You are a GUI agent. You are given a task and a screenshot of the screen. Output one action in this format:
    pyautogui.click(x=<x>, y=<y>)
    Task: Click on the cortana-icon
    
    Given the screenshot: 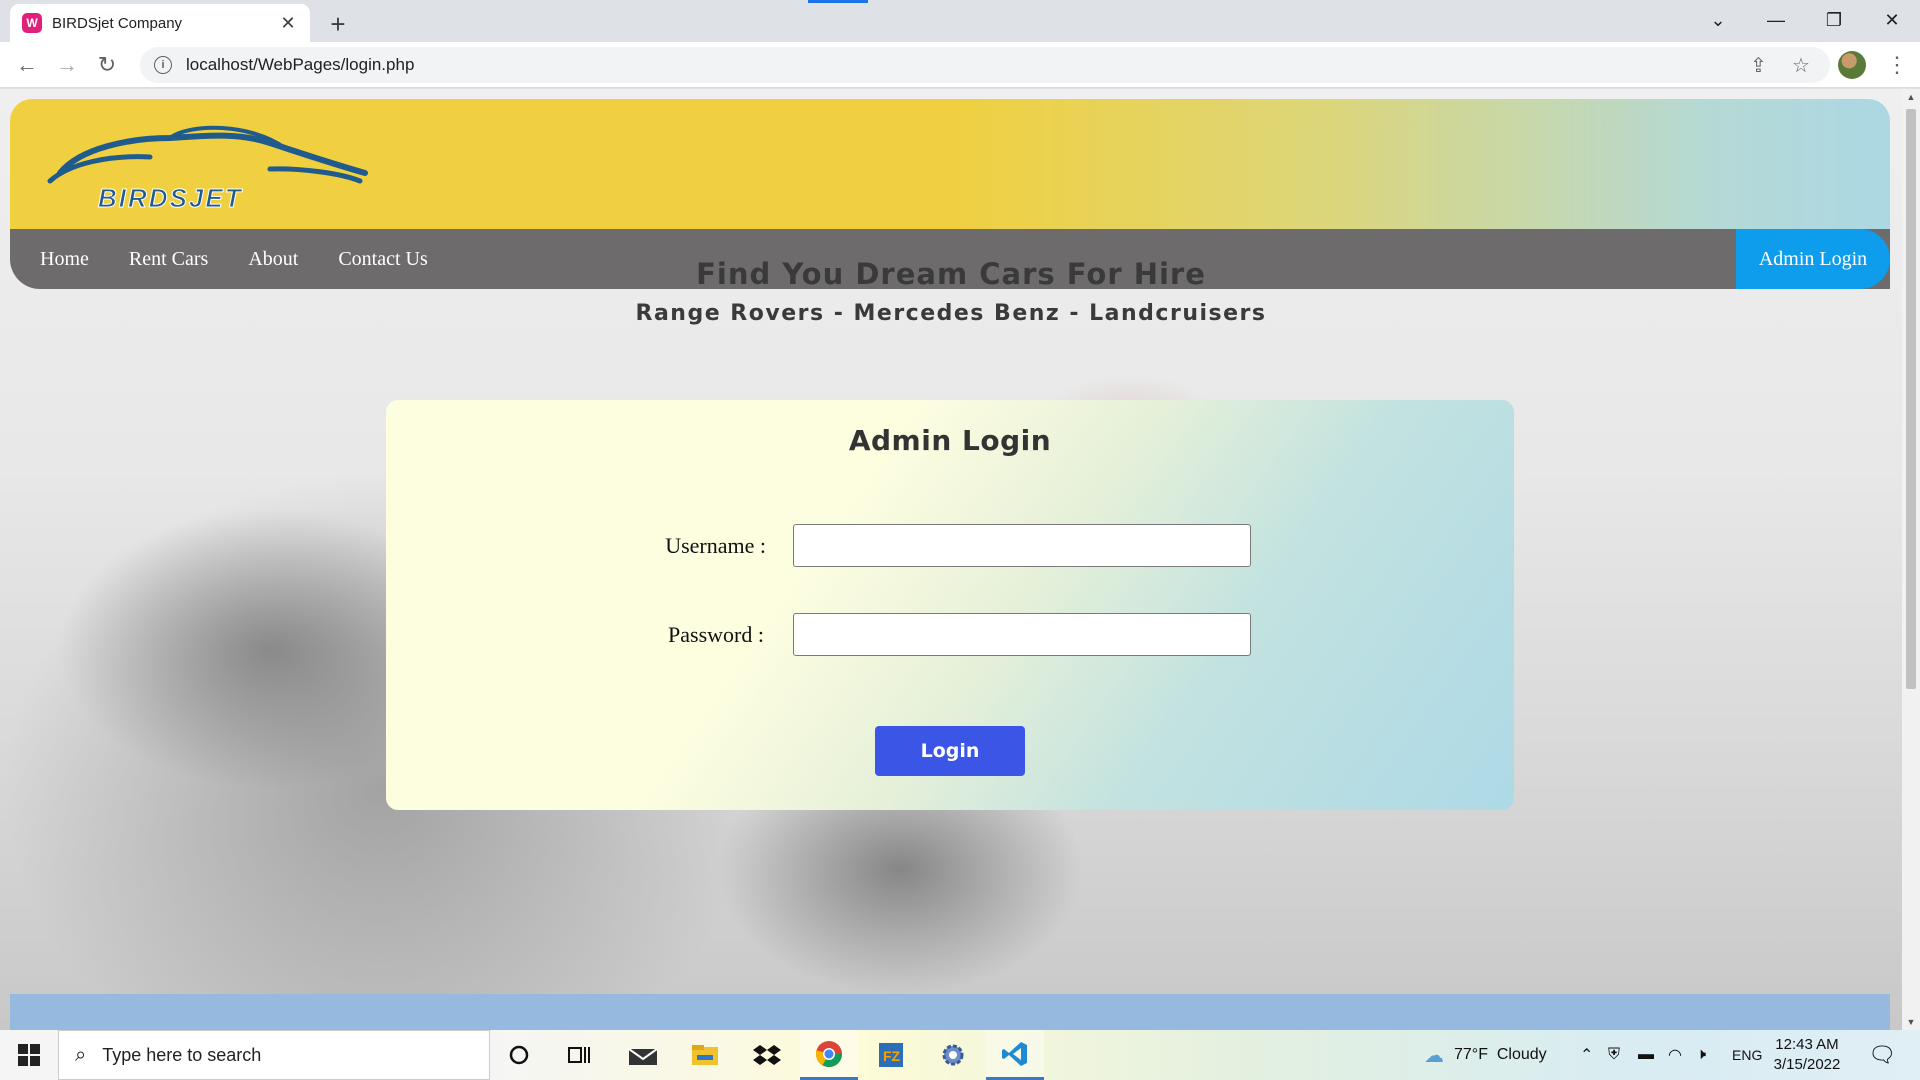 What is the action you would take?
    pyautogui.click(x=519, y=1055)
    